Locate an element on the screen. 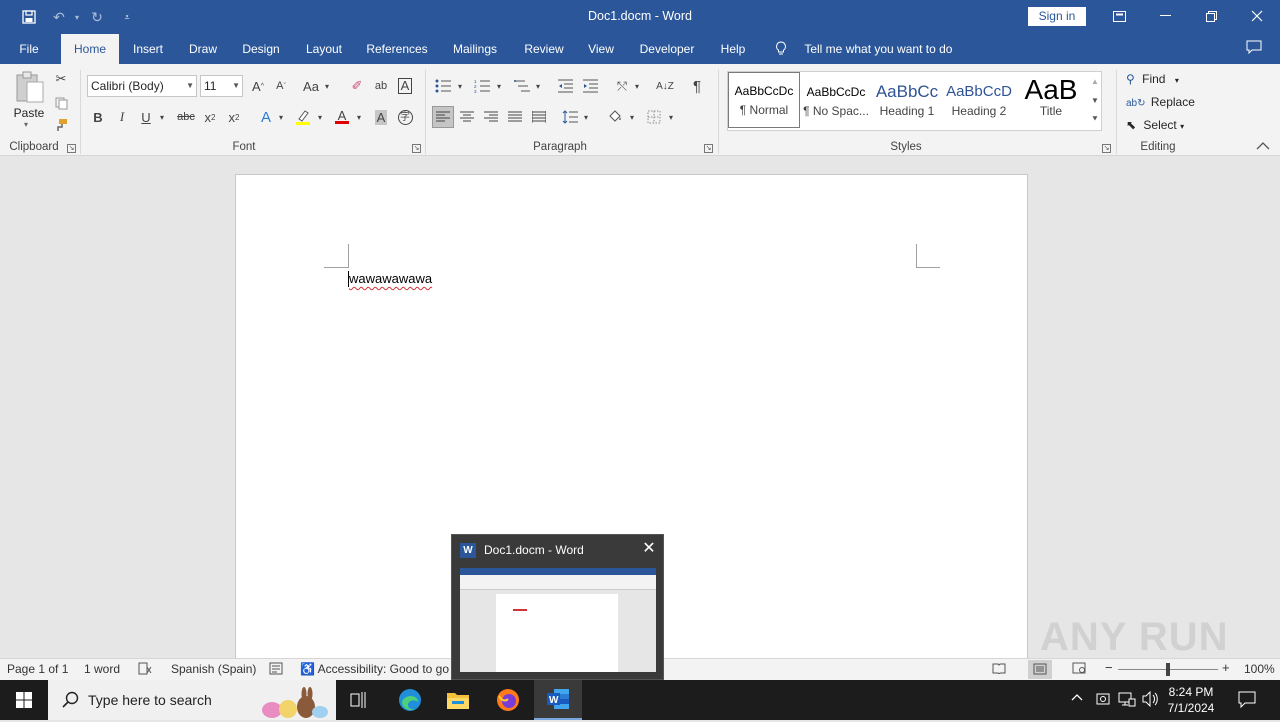 The width and height of the screenshot is (1280, 722). proofing-icon is located at coordinates (145, 670).